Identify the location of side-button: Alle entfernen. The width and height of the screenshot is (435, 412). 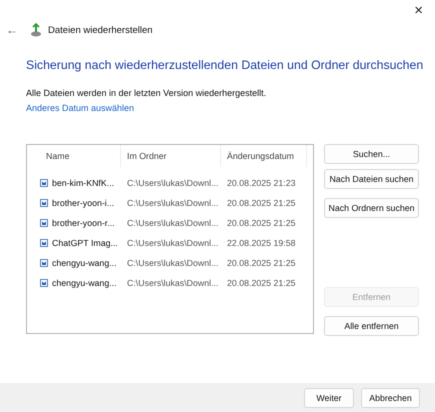
(371, 326).